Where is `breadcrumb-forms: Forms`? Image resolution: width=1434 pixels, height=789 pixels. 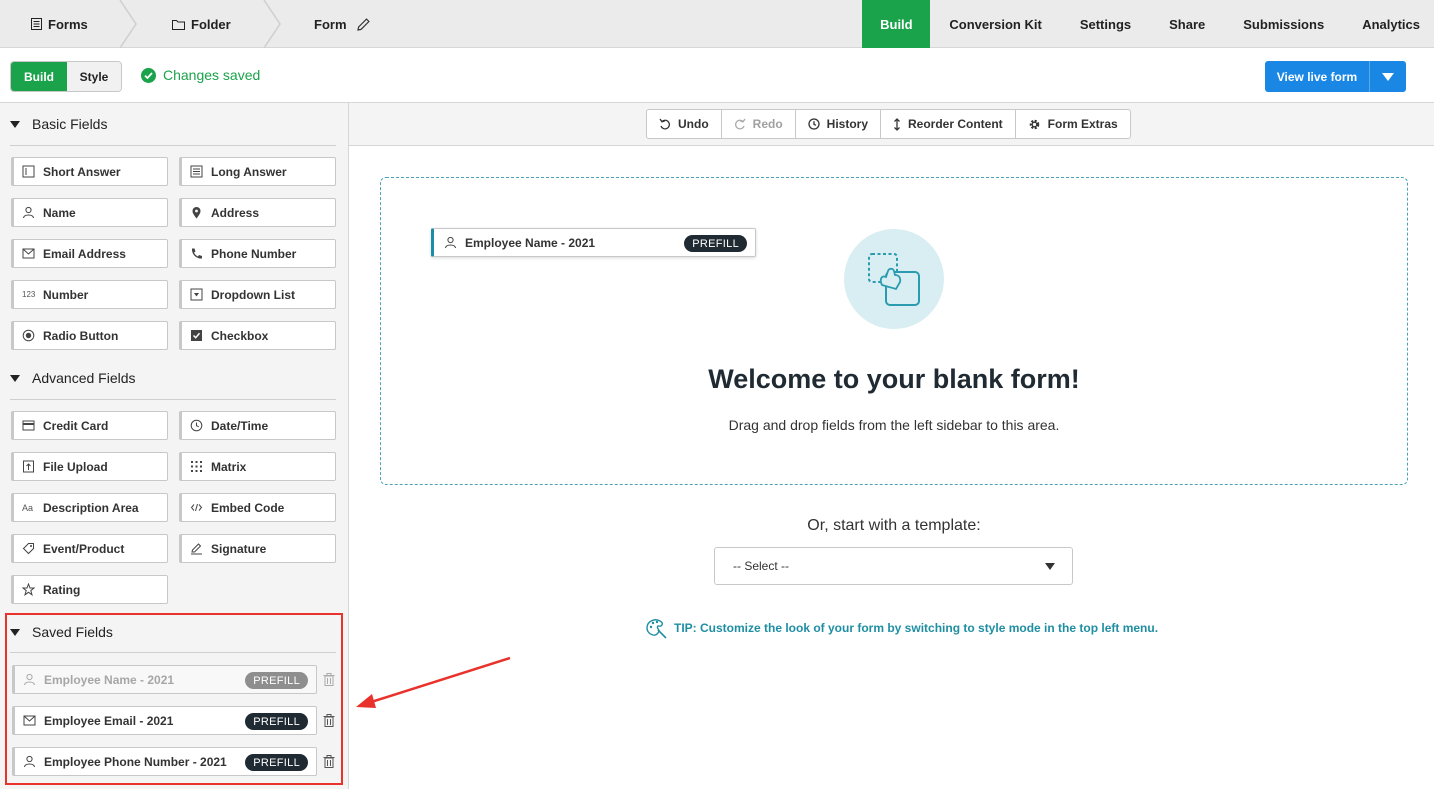
breadcrumb-forms: Forms is located at coordinates (59, 24).